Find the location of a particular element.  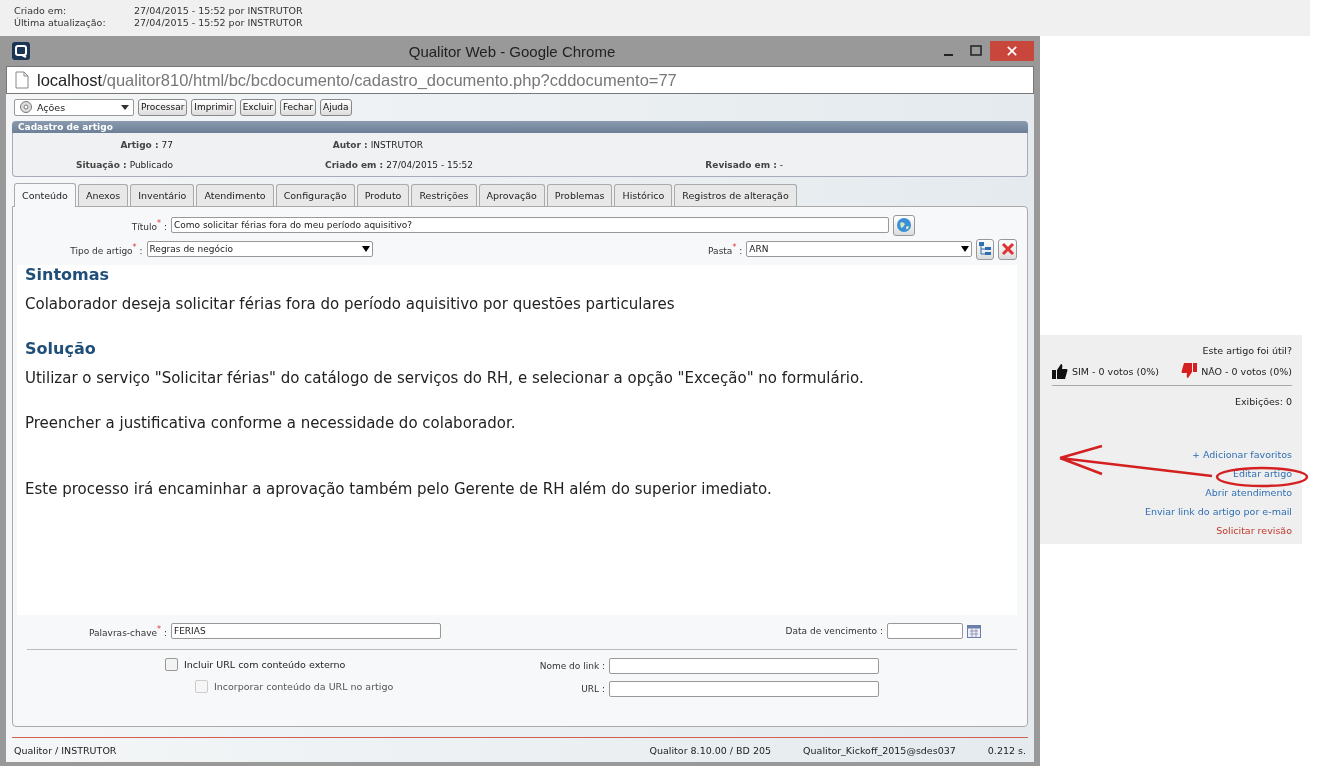

article-paragraph: Utilizar o serviço "Solicitar férias" do catálogo de serviços do RH, e selecionar a opção "Exceção" no formulário. is located at coordinates (445, 378).